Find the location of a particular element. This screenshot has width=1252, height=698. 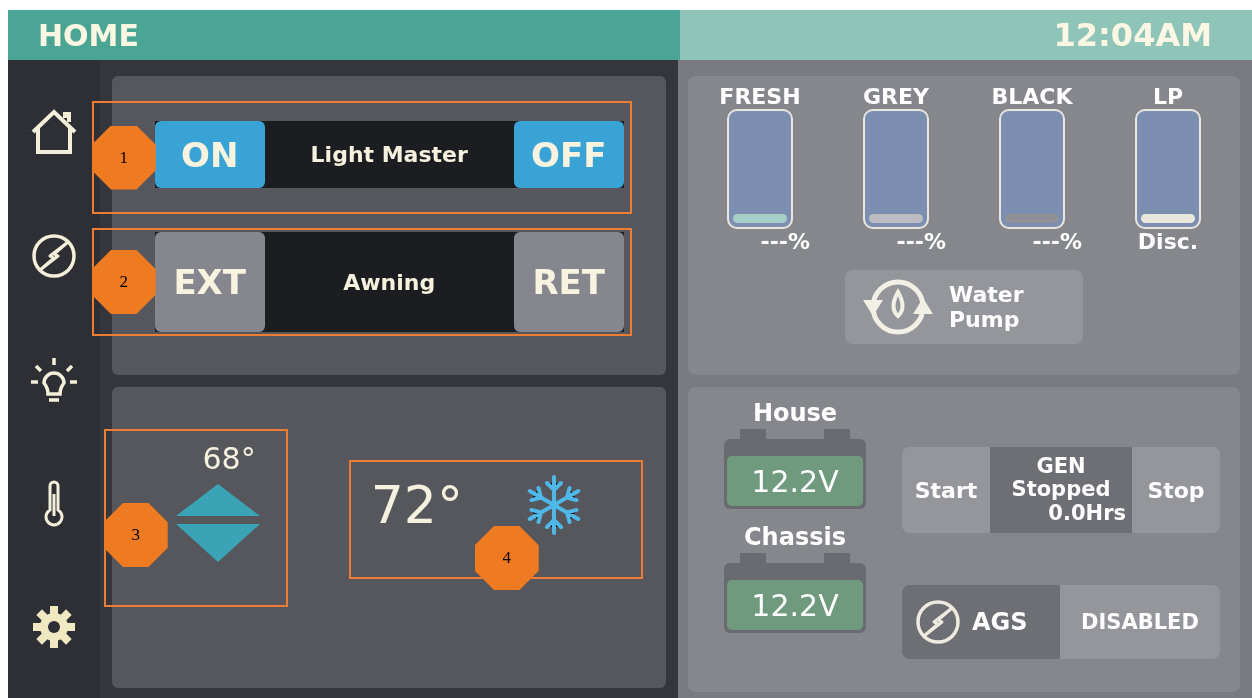

callout-badge: 2 is located at coordinates (123, 282).